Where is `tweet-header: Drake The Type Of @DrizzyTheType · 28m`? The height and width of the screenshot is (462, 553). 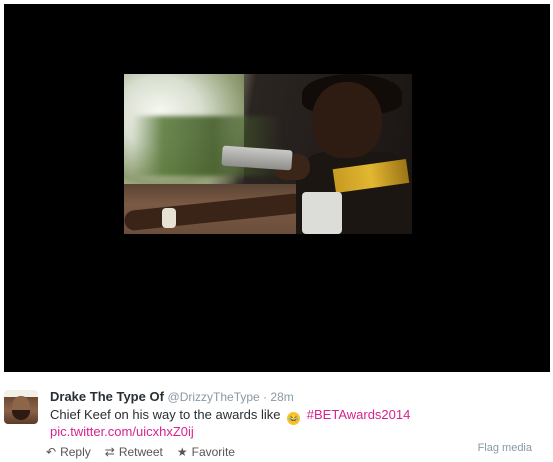 tweet-header: Drake The Type Of @DrizzyTheType · 28m is located at coordinates (172, 396).